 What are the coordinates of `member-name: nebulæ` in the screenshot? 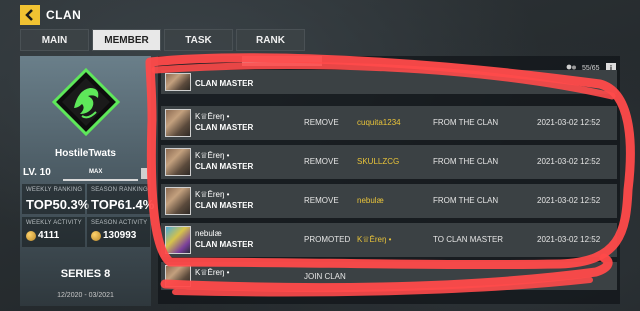 It's located at (208, 233).